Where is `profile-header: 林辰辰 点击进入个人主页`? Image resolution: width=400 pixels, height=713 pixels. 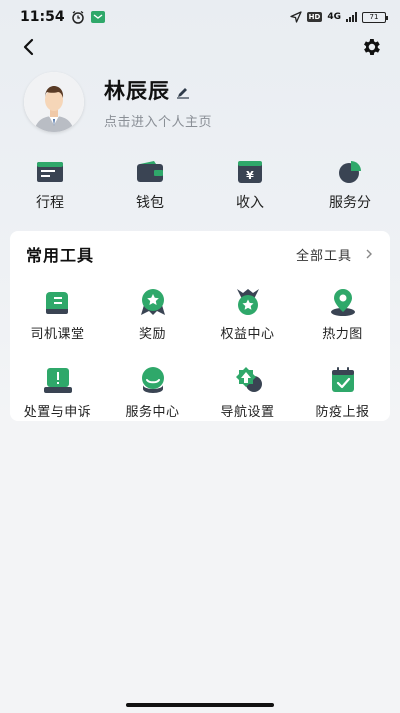 profile-header: 林辰辰 点击进入个人主页 is located at coordinates (118, 102).